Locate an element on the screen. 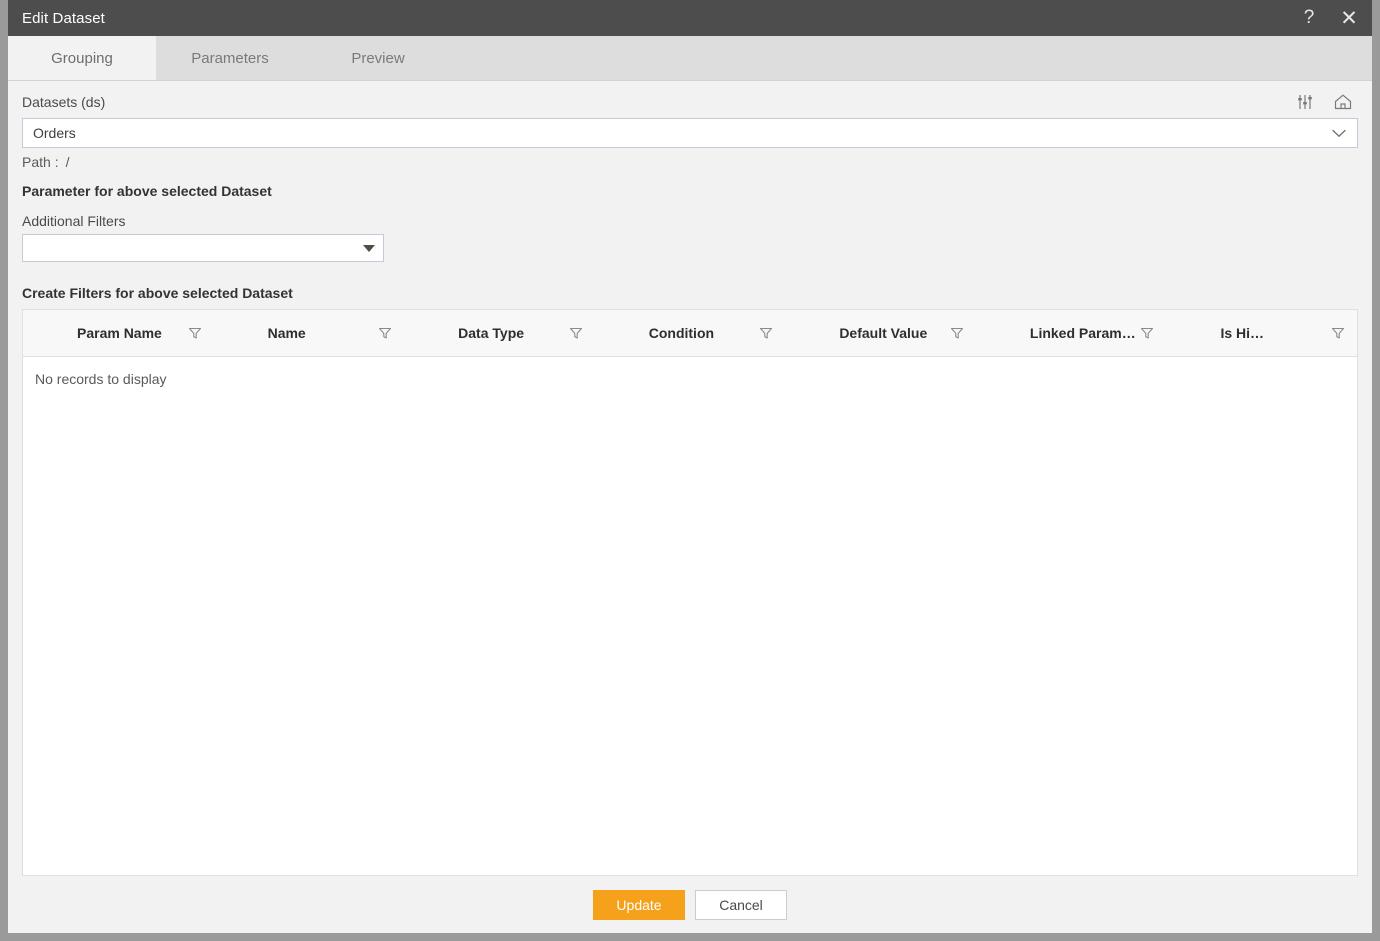 This screenshot has height=941, width=1380. tab-parameters: Parameters is located at coordinates (230, 58).